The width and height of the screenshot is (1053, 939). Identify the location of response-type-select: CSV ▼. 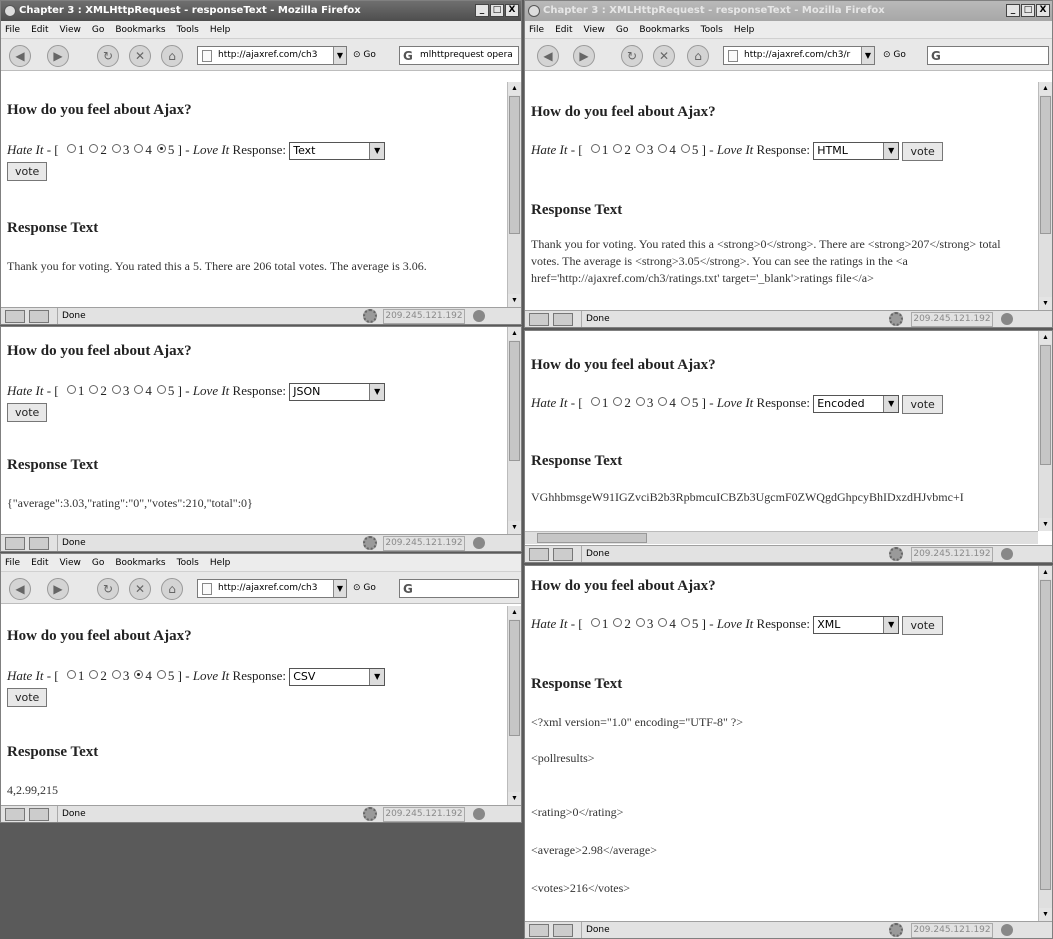
(337, 677).